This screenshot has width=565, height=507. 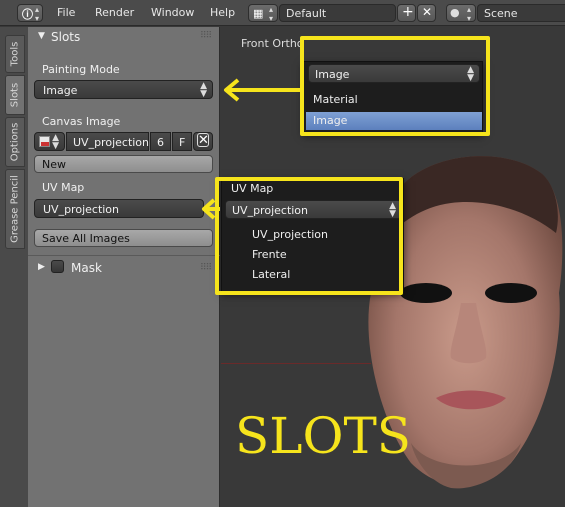 What do you see at coordinates (251, 149) in the screenshot?
I see `annotation-arrows` at bounding box center [251, 149].